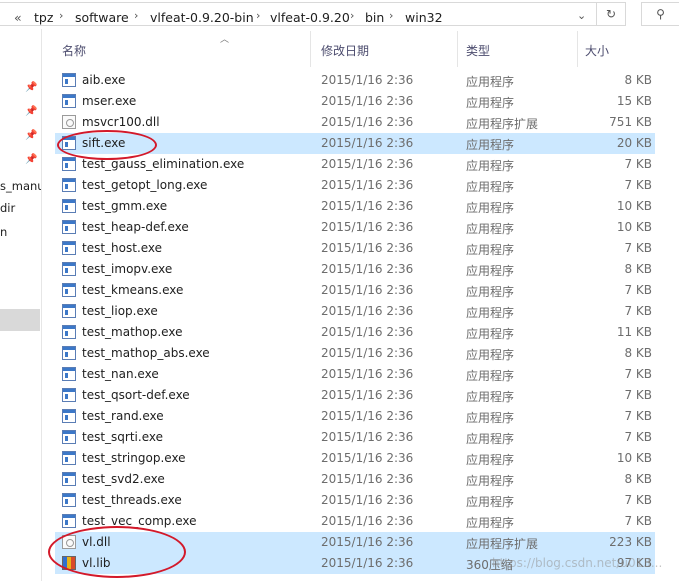 Image resolution: width=679 pixels, height=581 pixels. I want to click on file-row: msvcr100.dll 2015/1/16 2:36 应用程序扩展 751 KB, so click(355, 122).